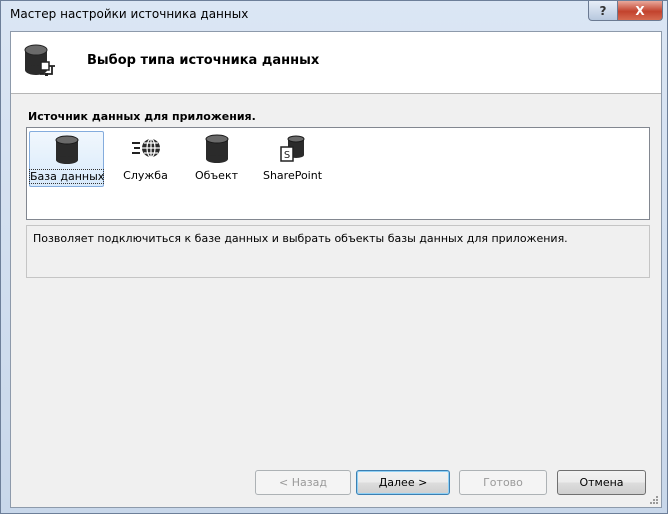 The image size is (668, 514). What do you see at coordinates (403, 482) in the screenshot?
I see `next-button: Далее >` at bounding box center [403, 482].